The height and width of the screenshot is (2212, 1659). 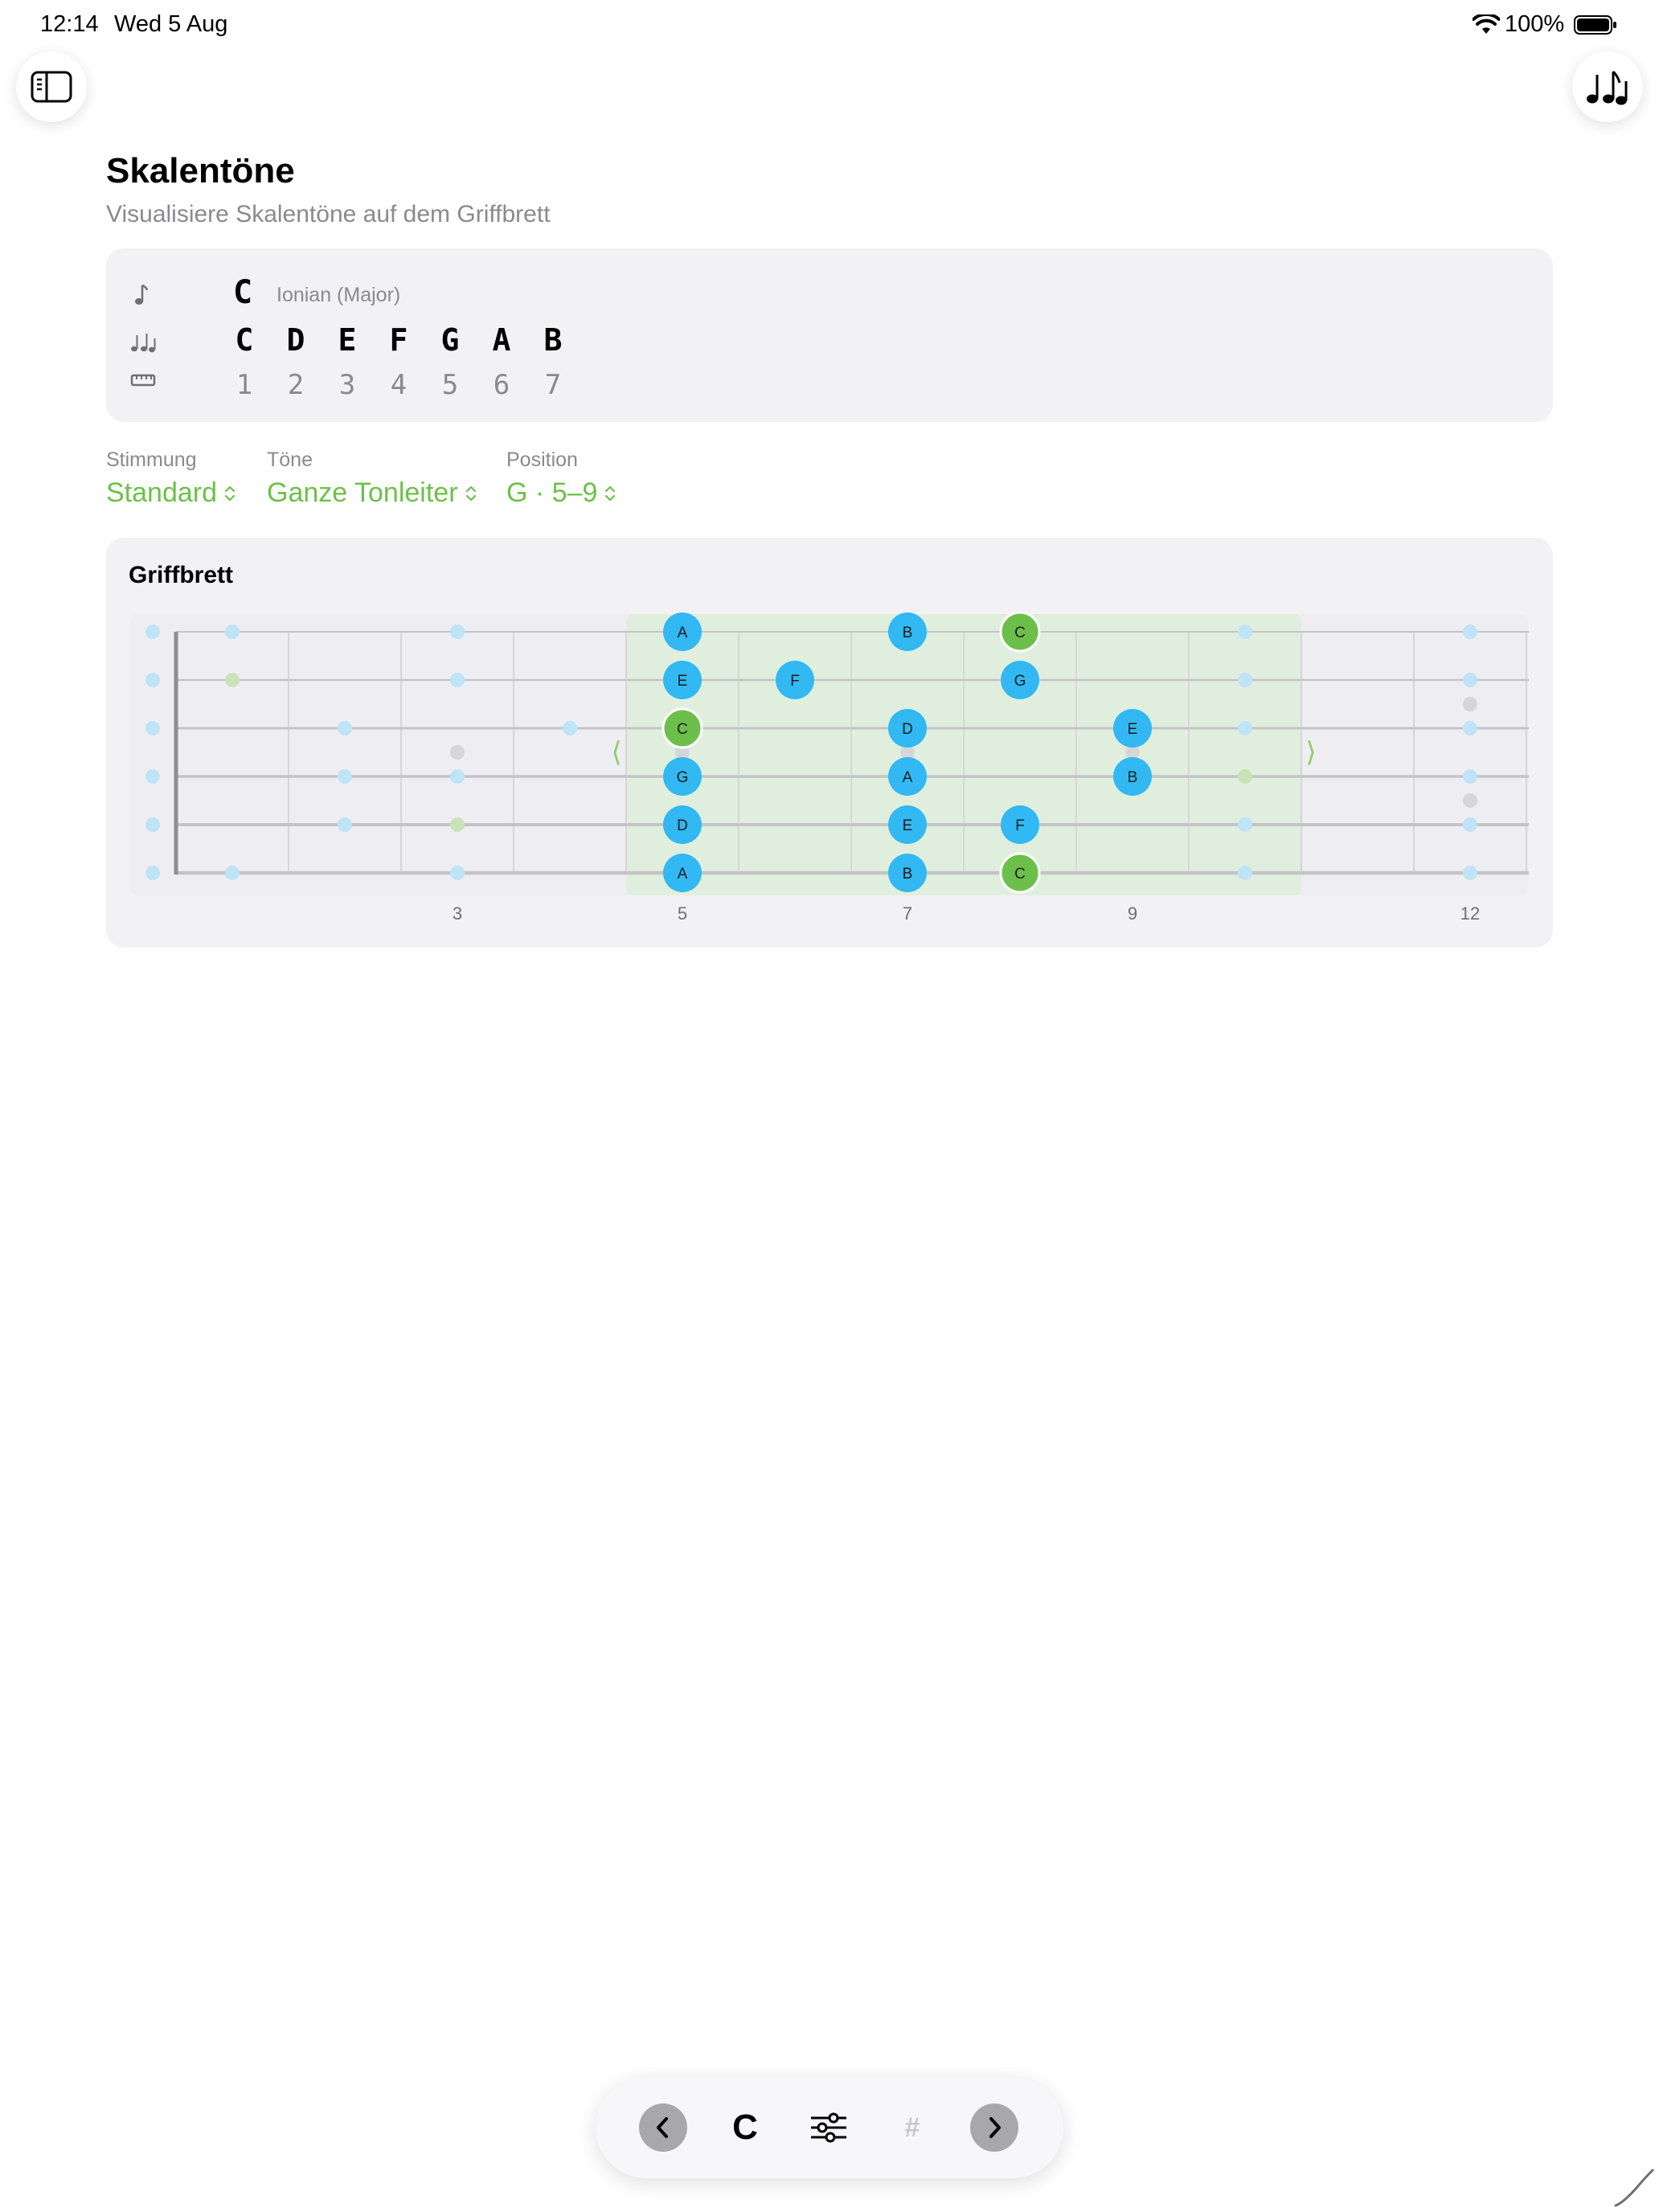 What do you see at coordinates (290, 460) in the screenshot?
I see `tones-label: Töne` at bounding box center [290, 460].